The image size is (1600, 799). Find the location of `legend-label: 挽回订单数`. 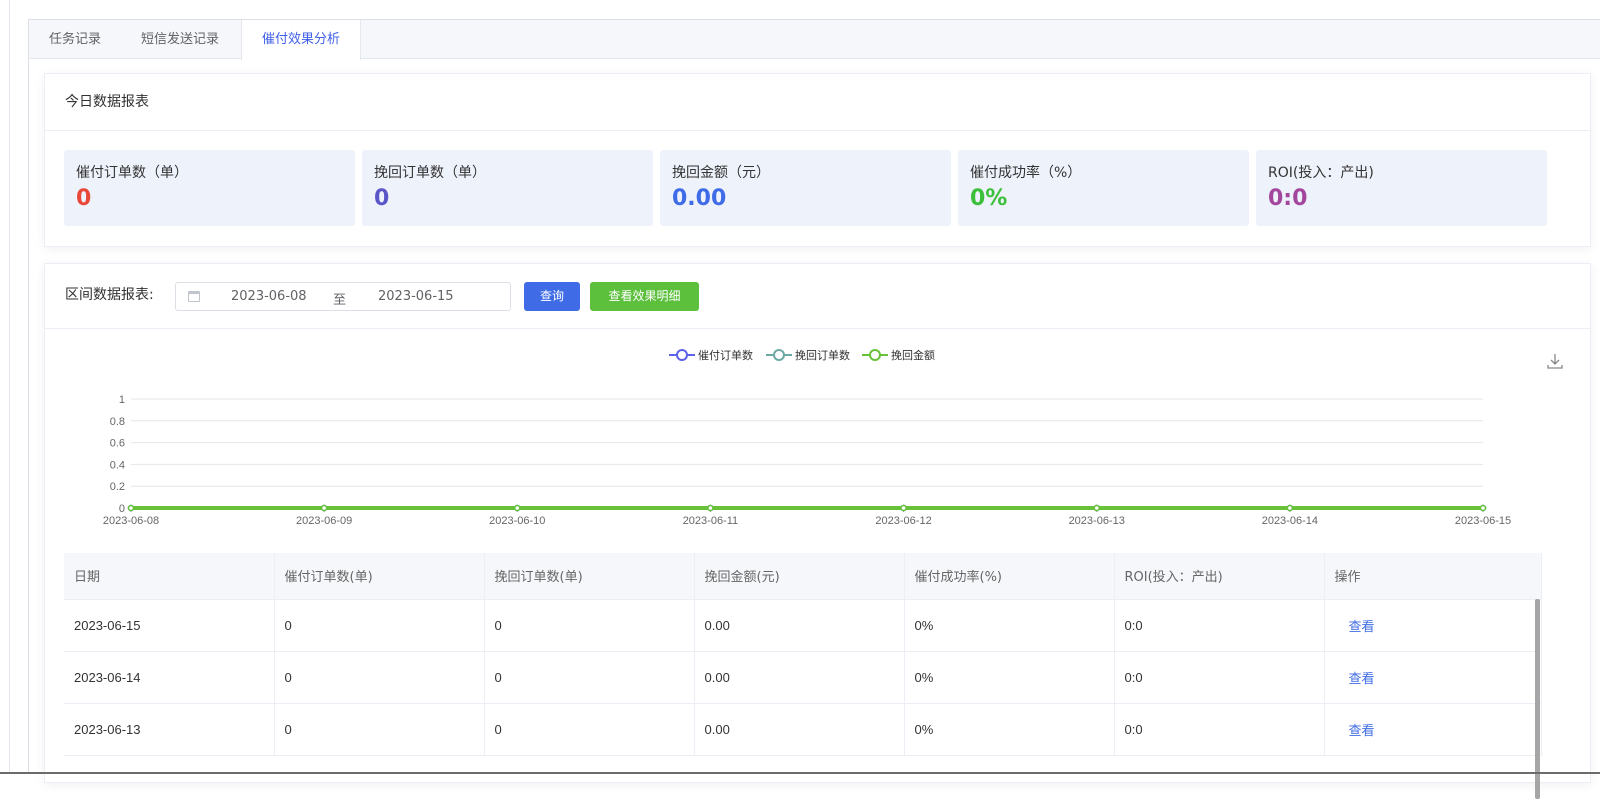

legend-label: 挽回订单数 is located at coordinates (822, 355).